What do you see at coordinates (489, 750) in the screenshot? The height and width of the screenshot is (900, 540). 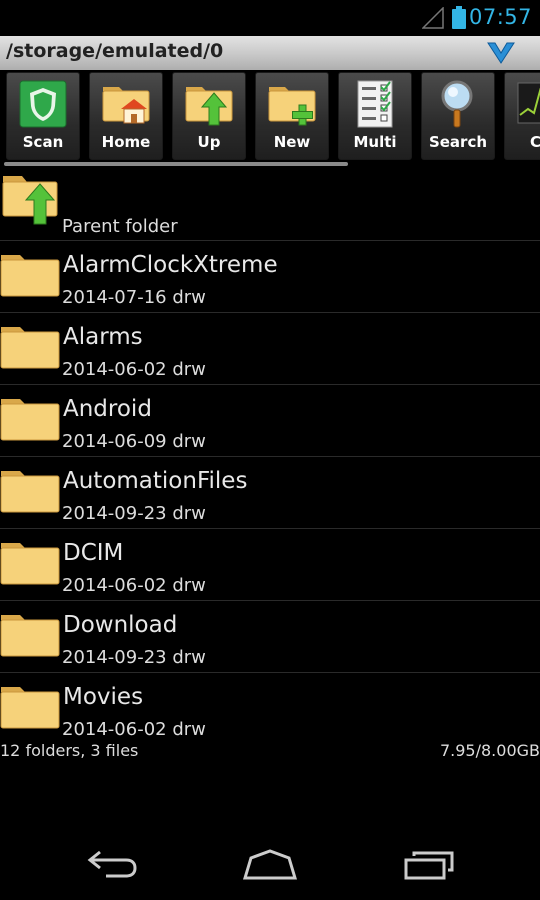 I see `storage-usage: 7.95/8.00GB` at bounding box center [489, 750].